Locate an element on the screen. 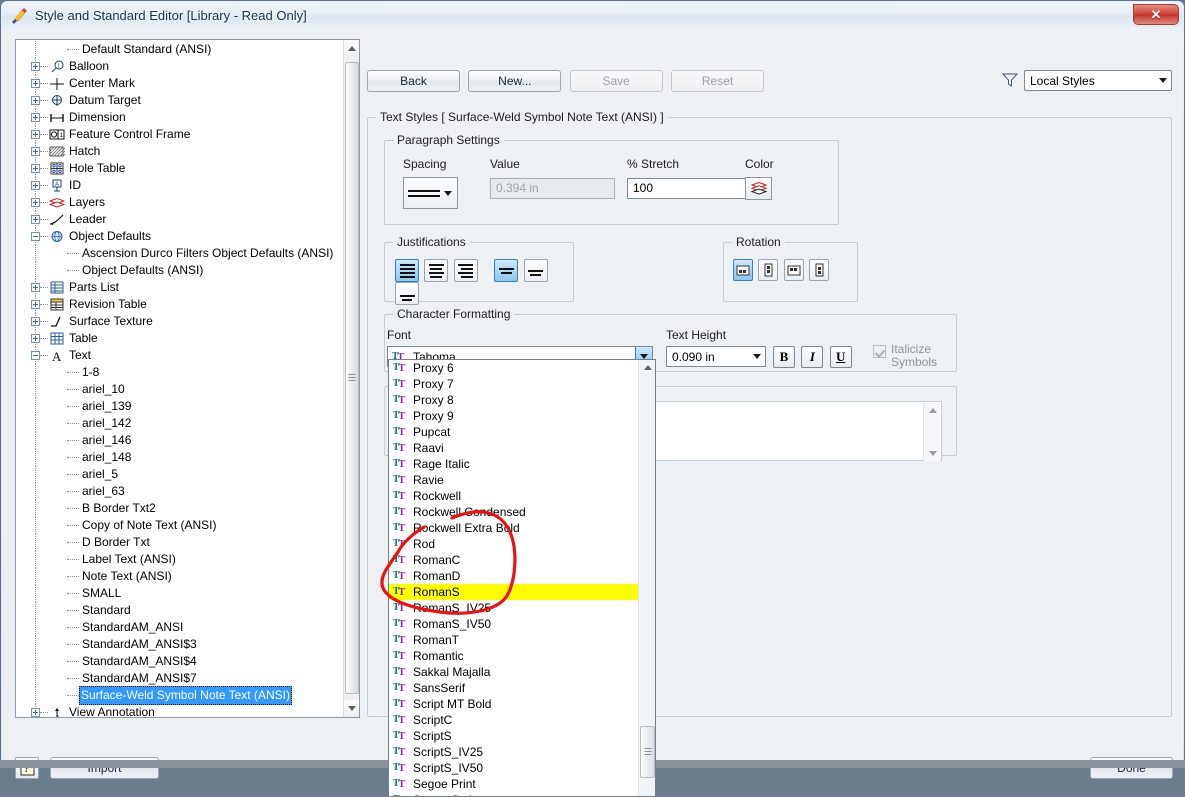  font-option: TT Segoe Script is located at coordinates (514, 794).